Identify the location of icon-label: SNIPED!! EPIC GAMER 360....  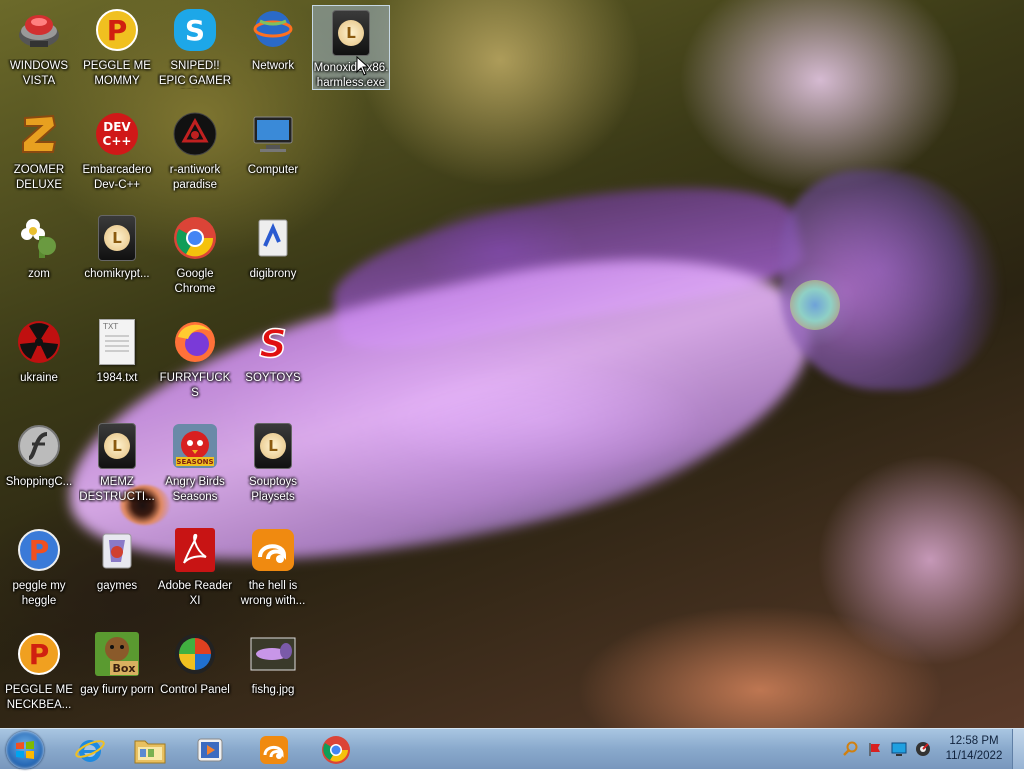
(195, 73).